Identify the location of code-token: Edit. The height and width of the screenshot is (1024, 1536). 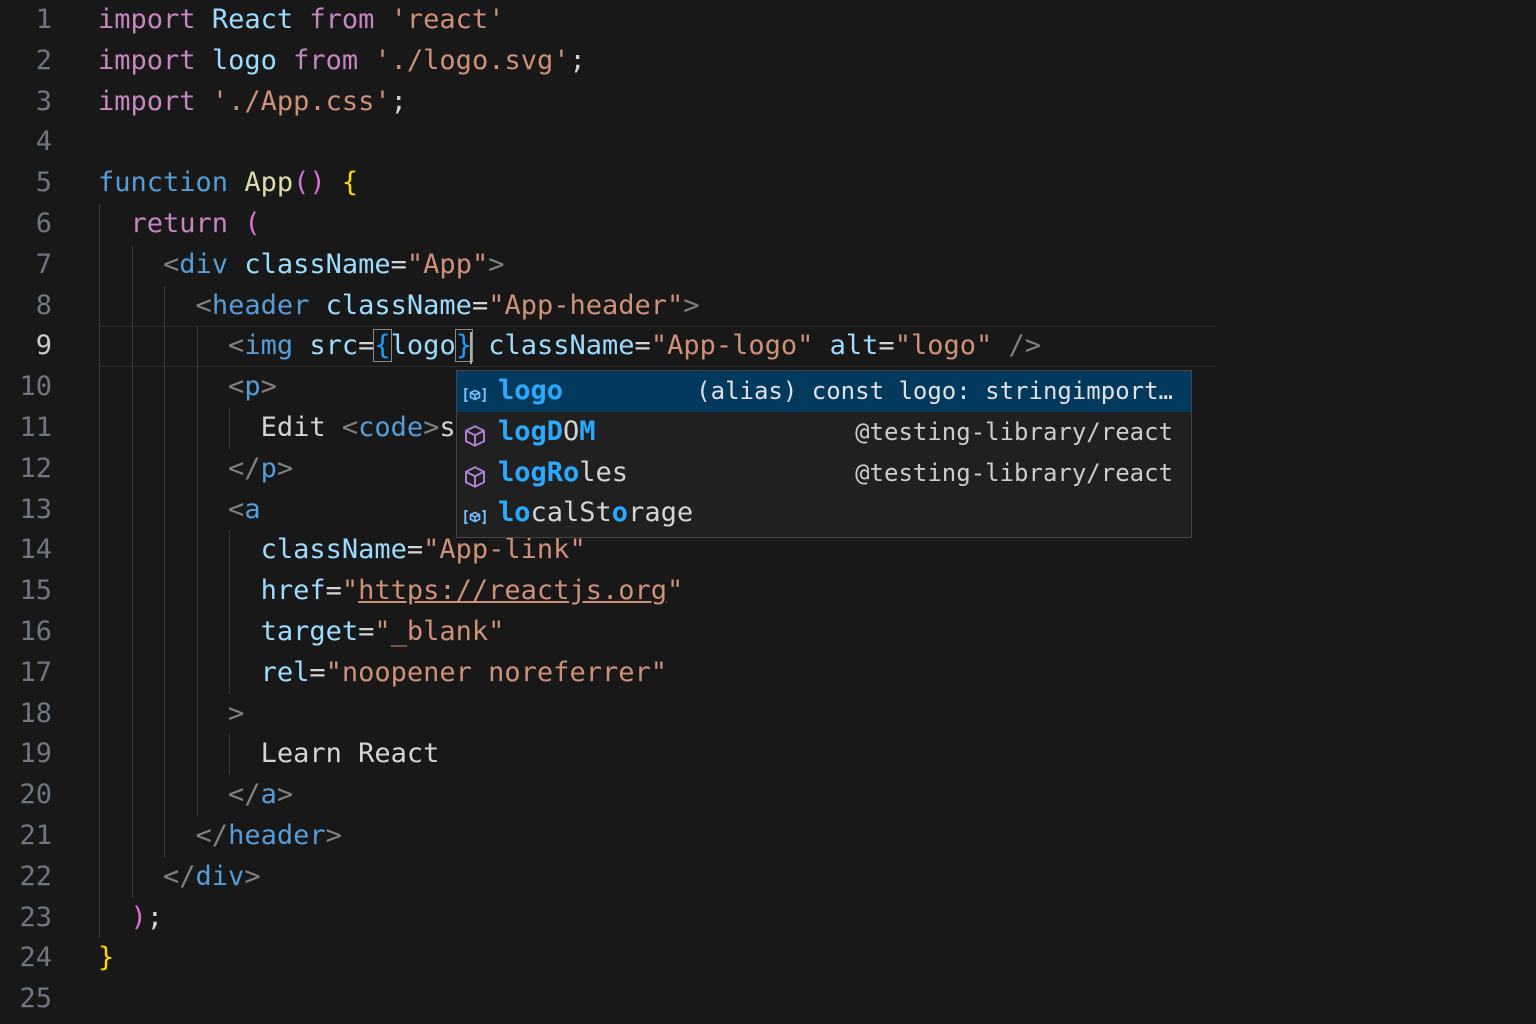
(301, 427).